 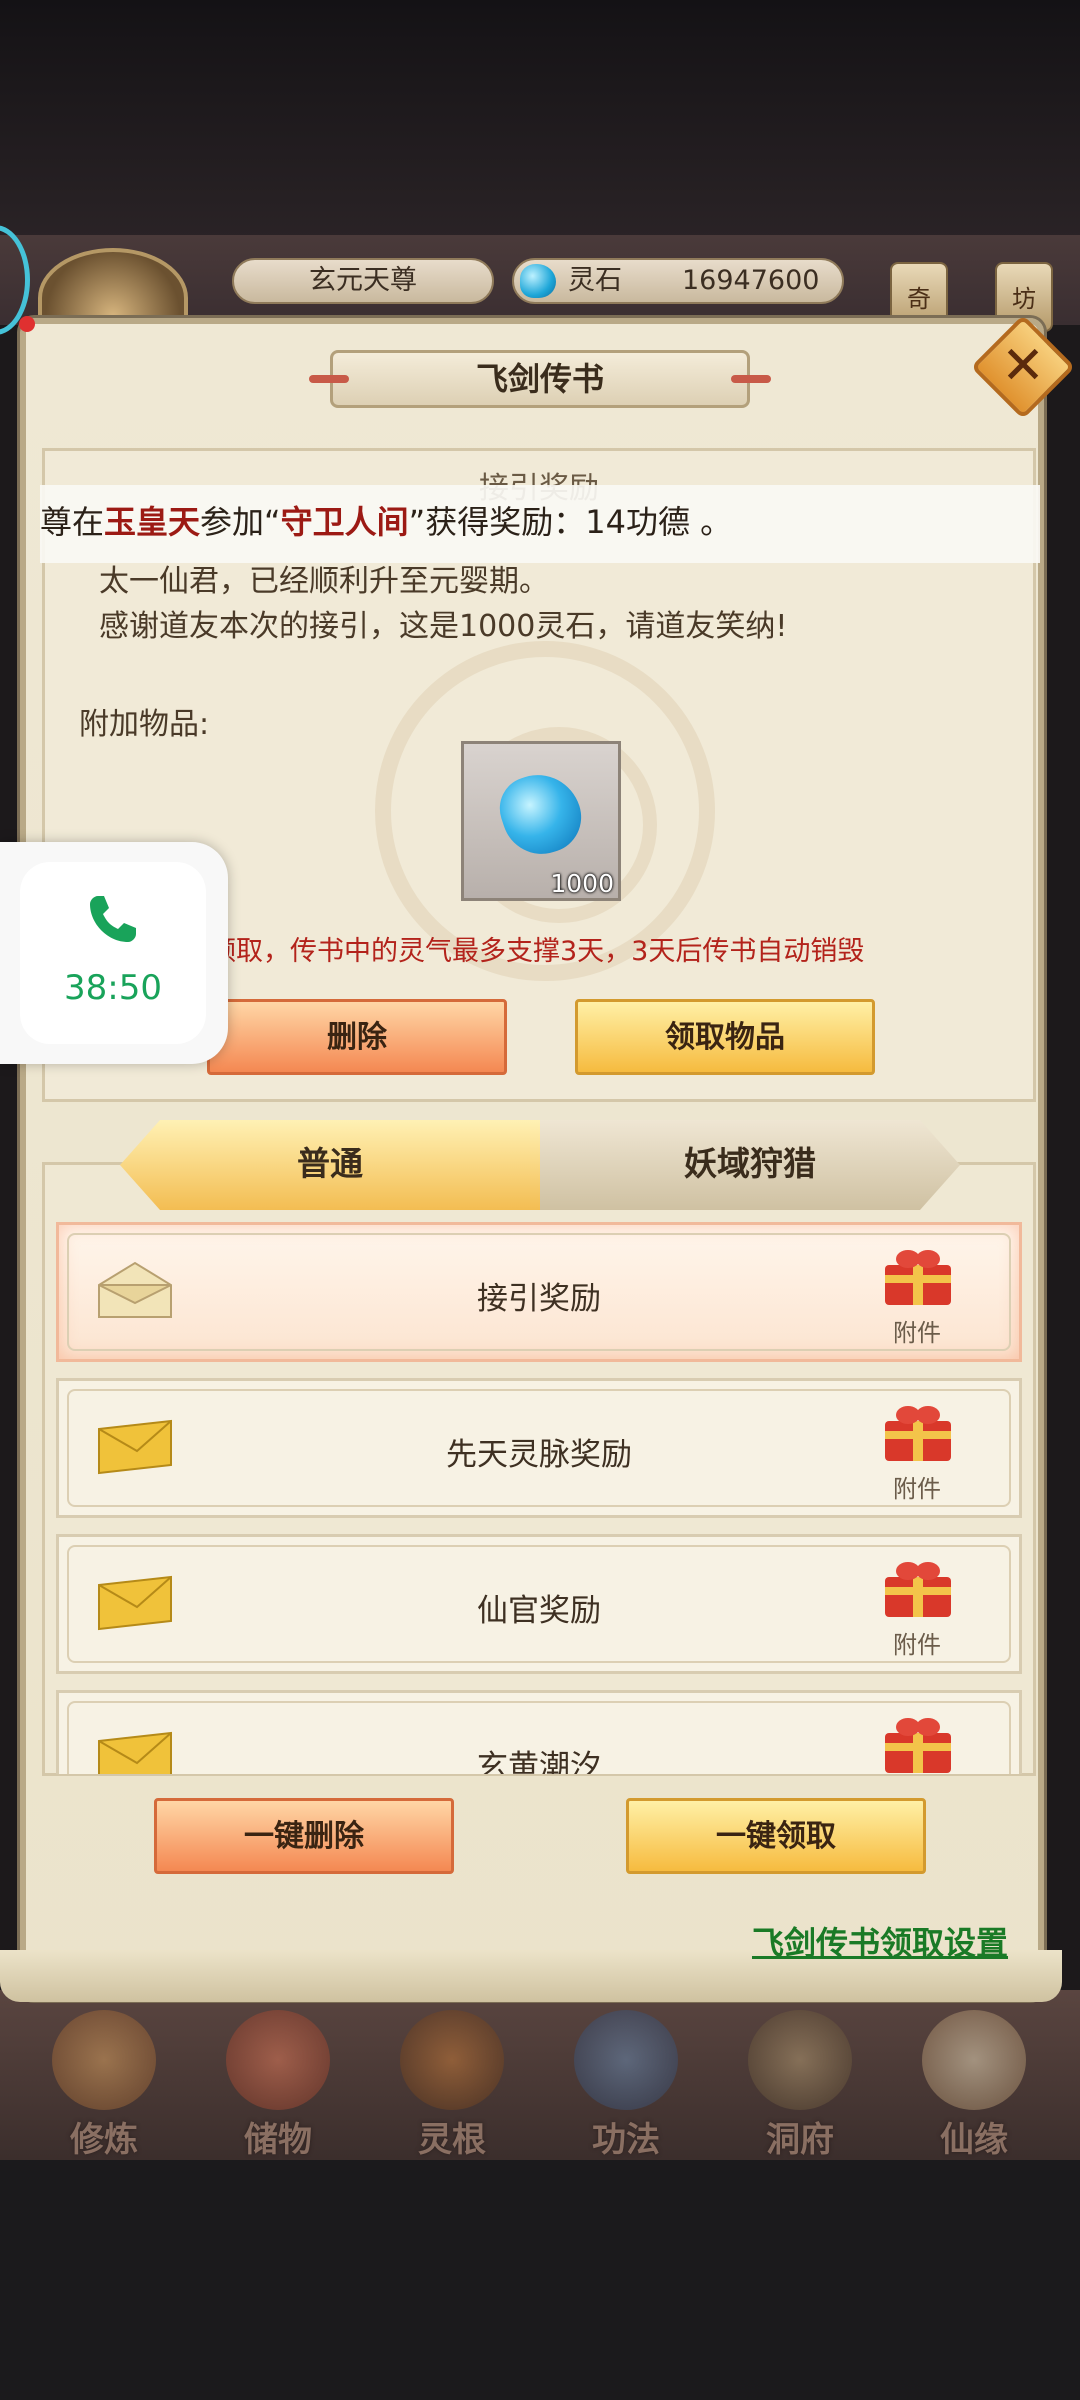 I want to click on call-widget-inner: 38:50, so click(x=113, y=953).